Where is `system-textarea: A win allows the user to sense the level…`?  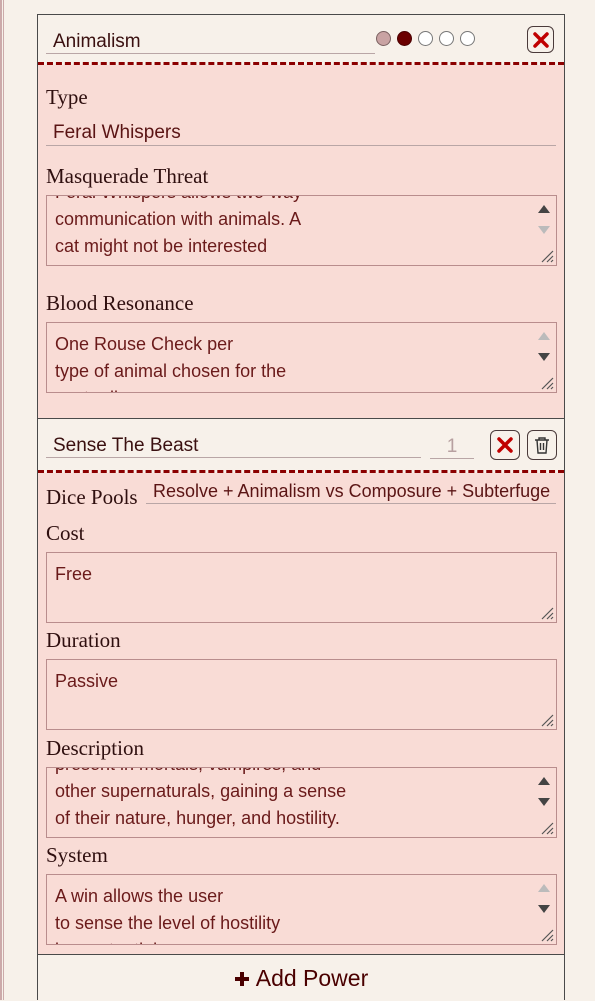 system-textarea: A win allows the user to sense the level… is located at coordinates (301, 909).